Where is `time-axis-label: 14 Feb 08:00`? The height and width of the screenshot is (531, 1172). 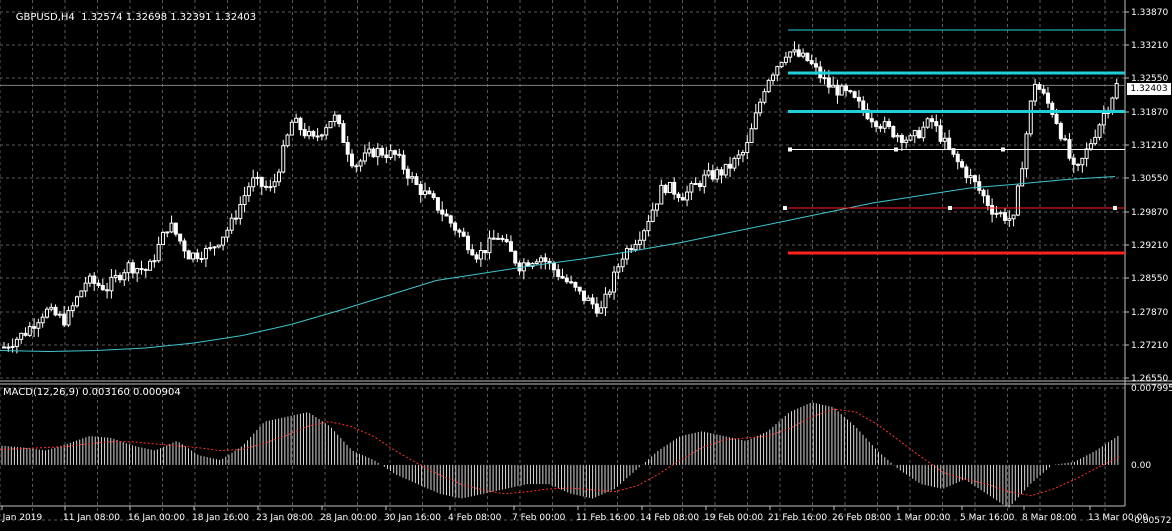 time-axis-label: 14 Feb 08:00 is located at coordinates (669, 518).